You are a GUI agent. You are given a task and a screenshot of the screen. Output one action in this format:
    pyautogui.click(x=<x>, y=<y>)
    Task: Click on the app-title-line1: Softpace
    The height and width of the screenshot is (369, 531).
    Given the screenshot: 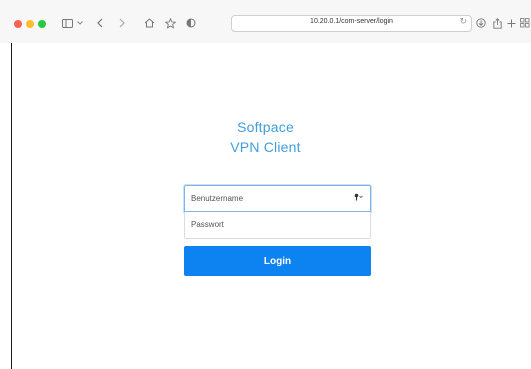 What is the action you would take?
    pyautogui.click(x=265, y=127)
    